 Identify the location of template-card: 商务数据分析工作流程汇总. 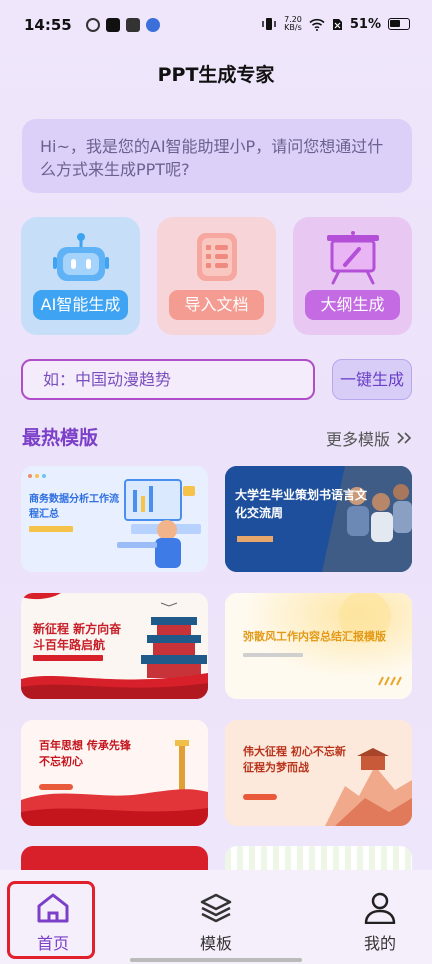
(114, 519).